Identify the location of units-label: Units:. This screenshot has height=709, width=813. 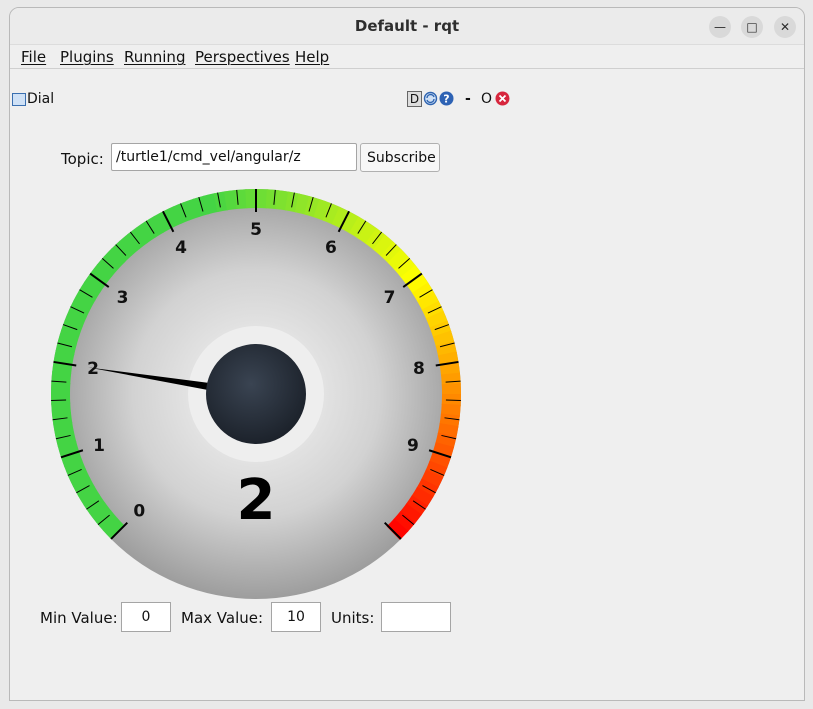
(353, 618).